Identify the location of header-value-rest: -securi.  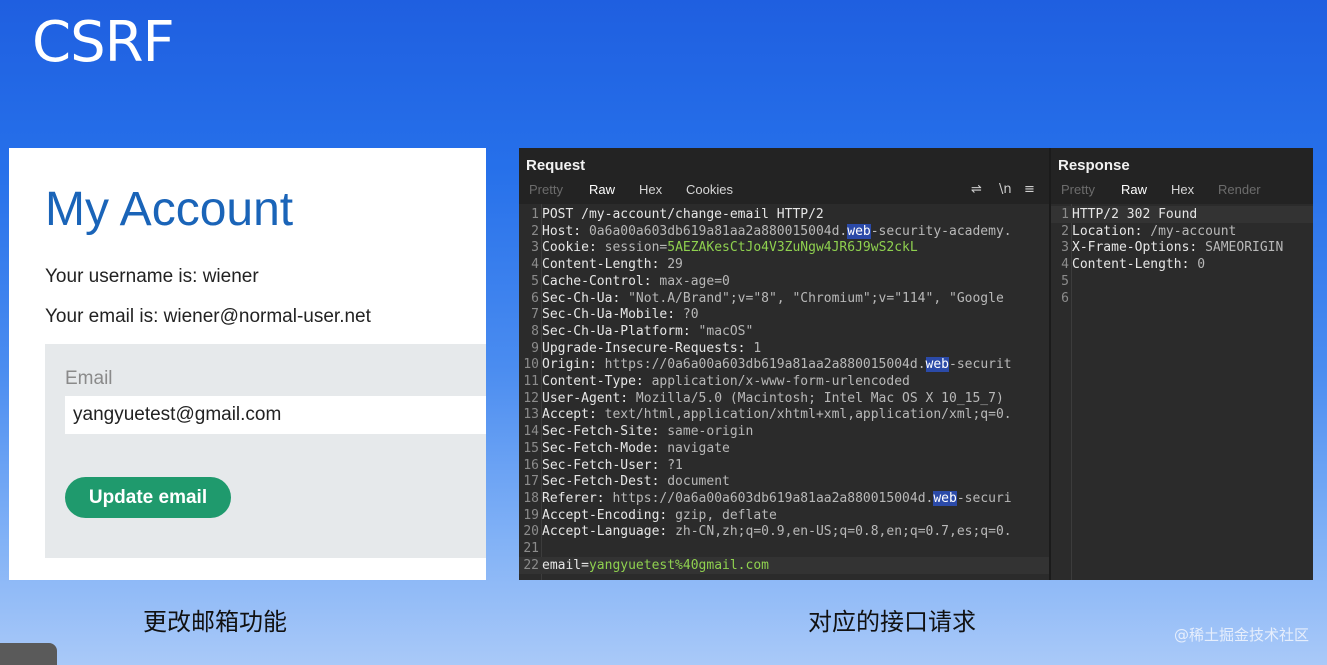
(984, 498).